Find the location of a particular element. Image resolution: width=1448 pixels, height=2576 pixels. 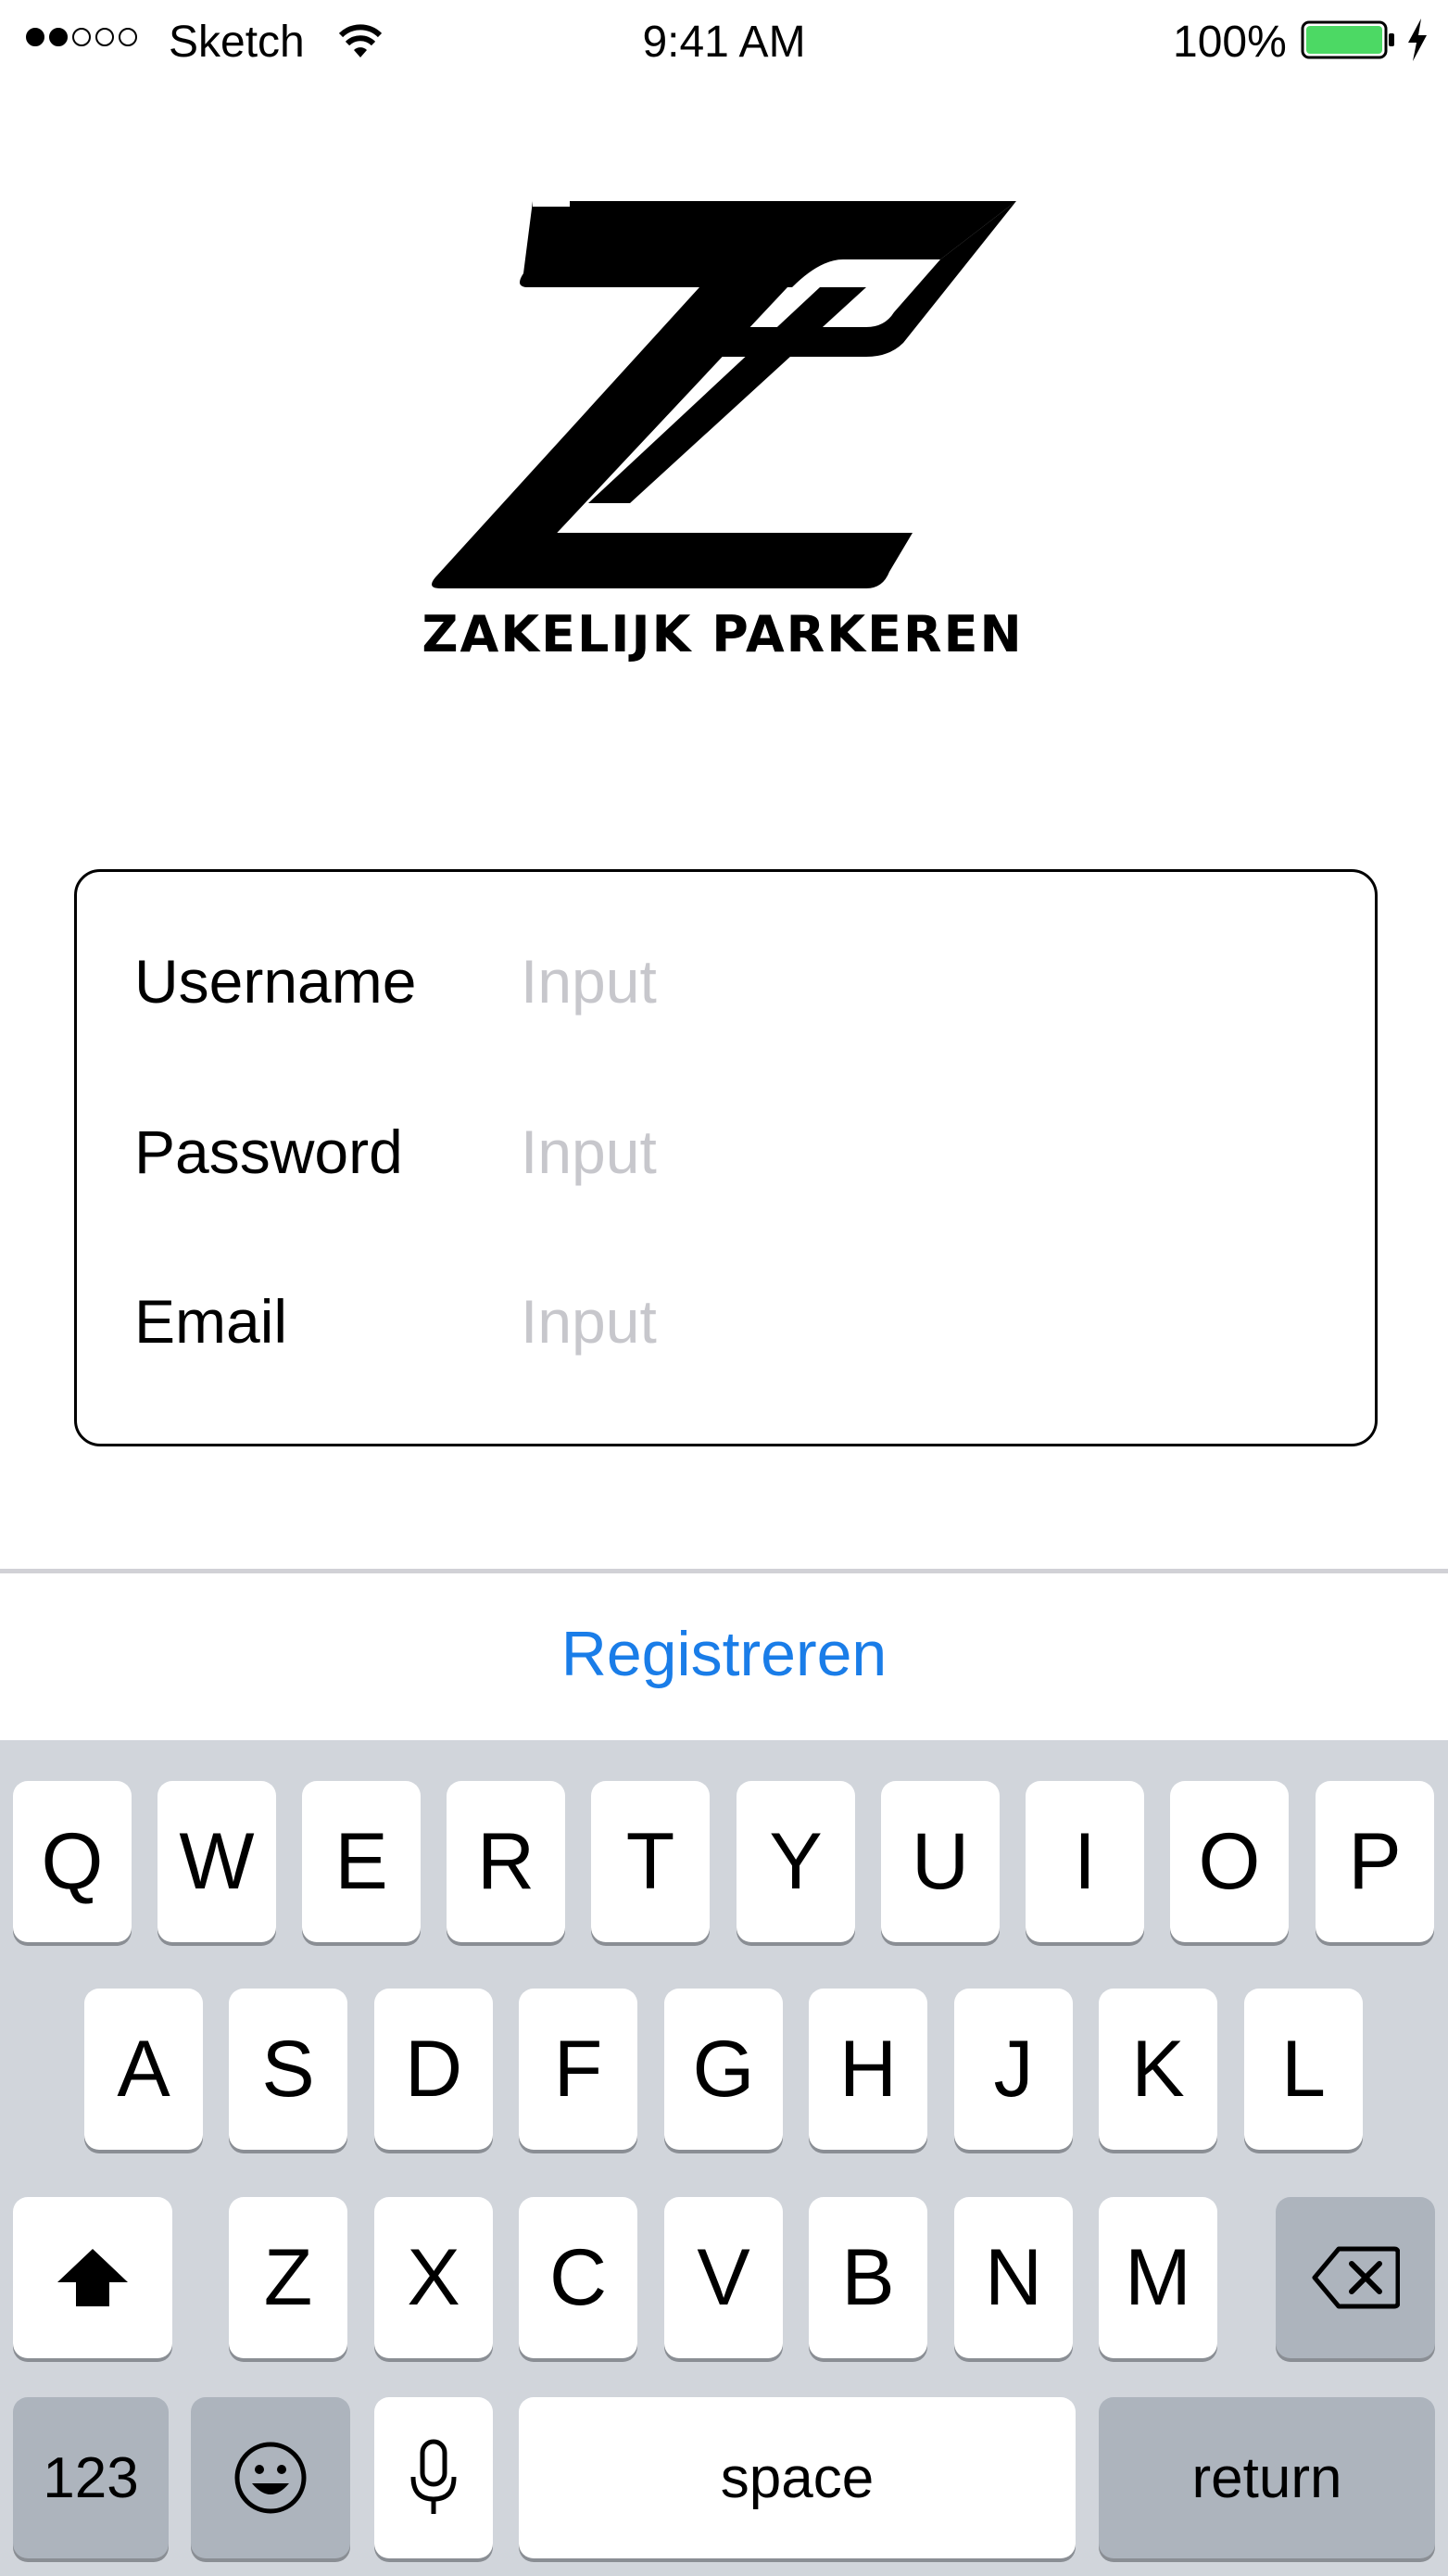

app-logo: ZAKELIJK PARKEREN is located at coordinates (723, 431).